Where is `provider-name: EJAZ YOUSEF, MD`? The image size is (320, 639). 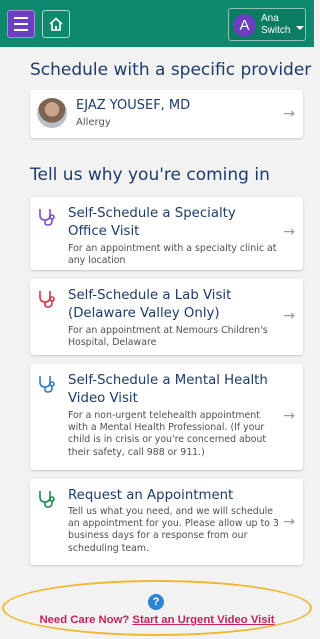 provider-name: EJAZ YOUSEF, MD is located at coordinates (133, 105).